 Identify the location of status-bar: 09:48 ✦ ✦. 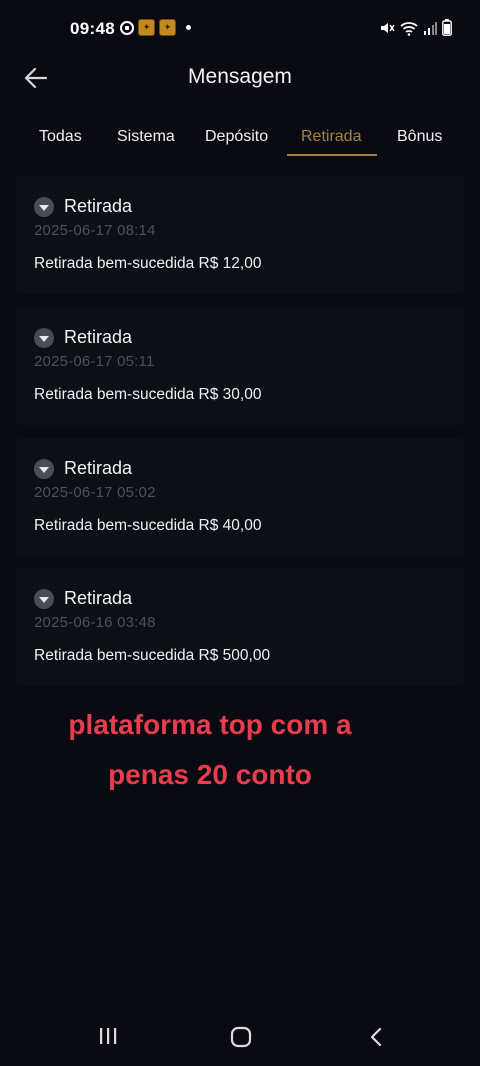
(240, 29).